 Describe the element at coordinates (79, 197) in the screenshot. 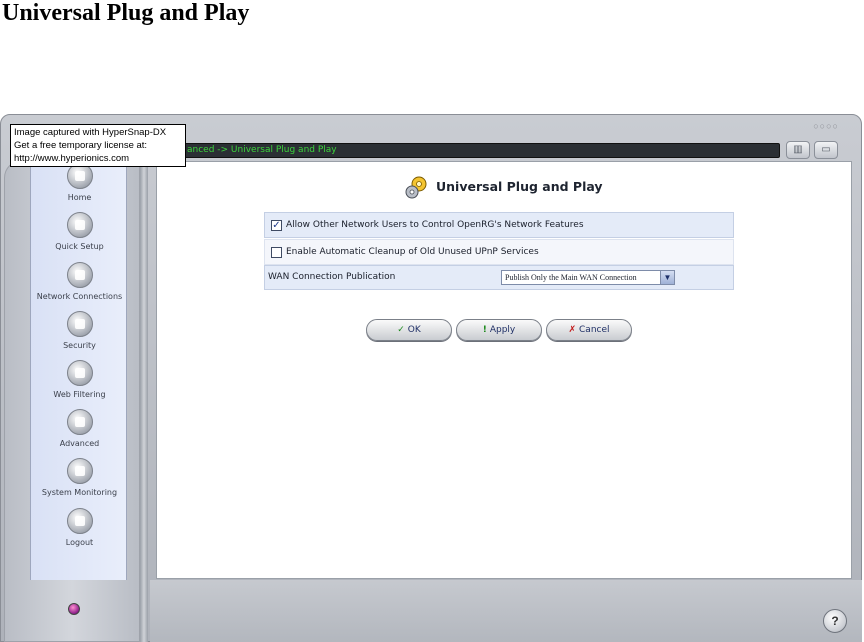

I see `sidebar-item-label: Home` at that location.